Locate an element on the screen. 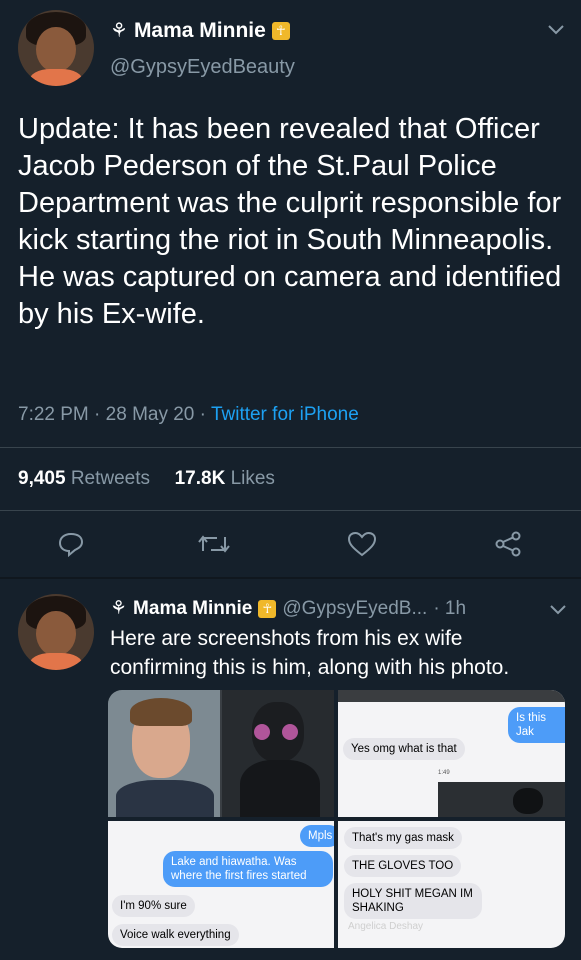  retweets-stat: 9,405 Retweets is located at coordinates (84, 478).